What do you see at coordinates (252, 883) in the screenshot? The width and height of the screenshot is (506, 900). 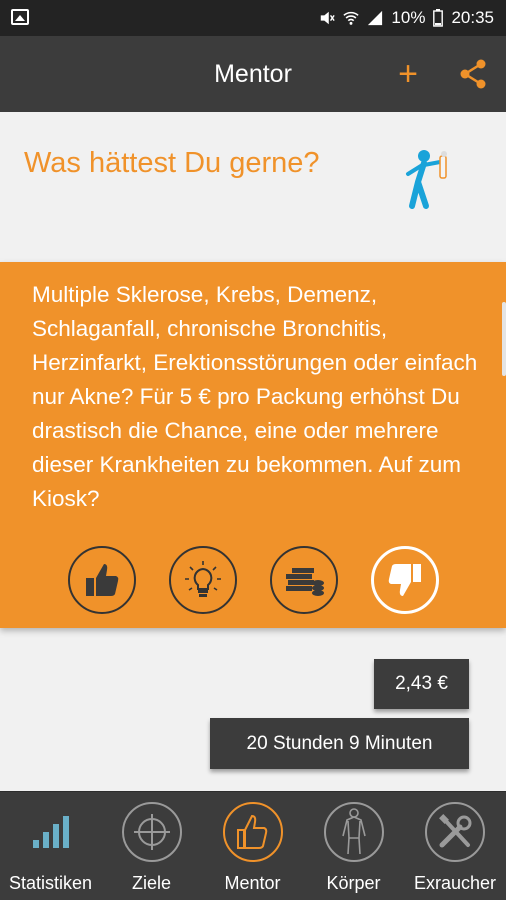 I see `nav-label: Mentor` at bounding box center [252, 883].